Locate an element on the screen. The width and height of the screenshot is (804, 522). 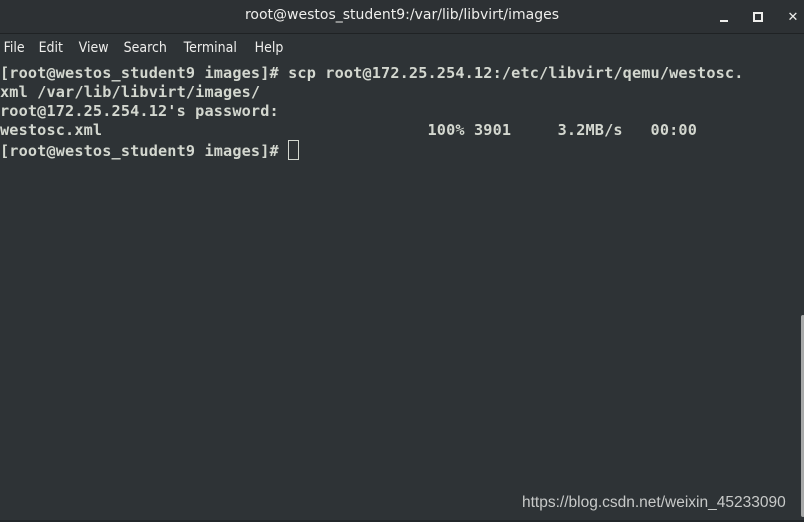
terminal-line-prompt: [root@westos_student9 images]# is located at coordinates (150, 150).